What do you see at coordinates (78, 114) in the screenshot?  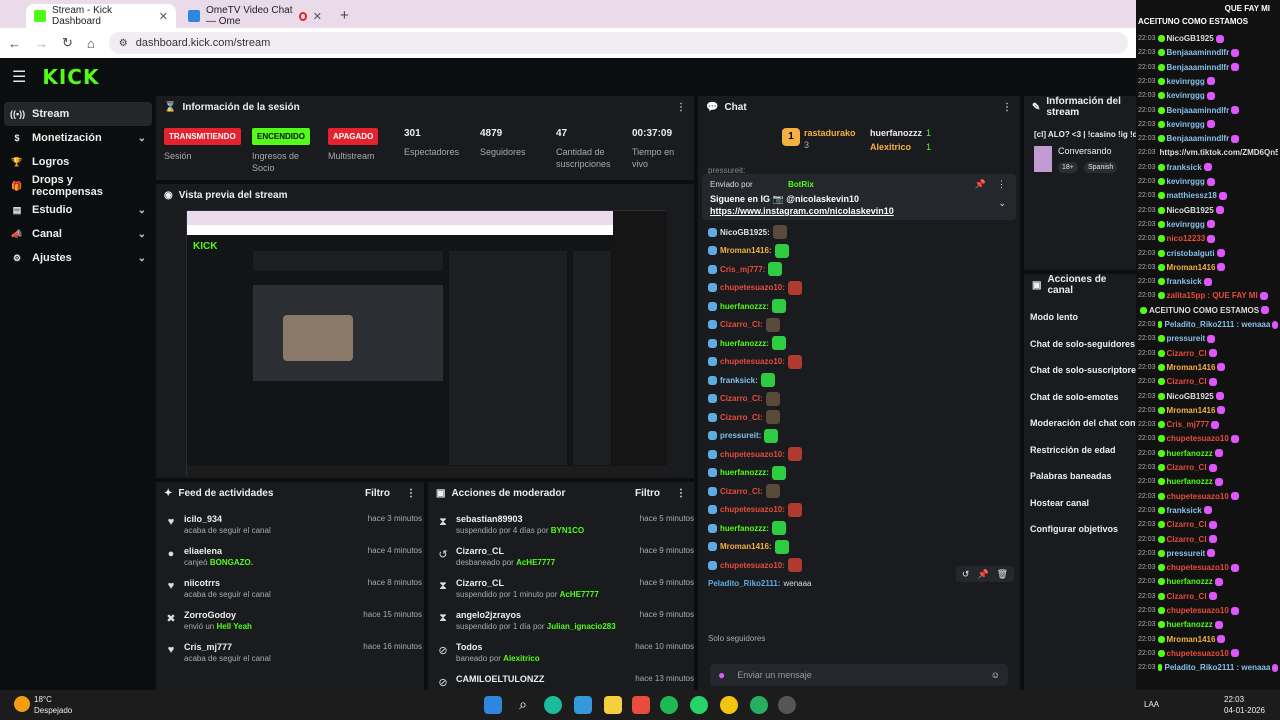 I see `sidebar-item: ((•)) Stream` at bounding box center [78, 114].